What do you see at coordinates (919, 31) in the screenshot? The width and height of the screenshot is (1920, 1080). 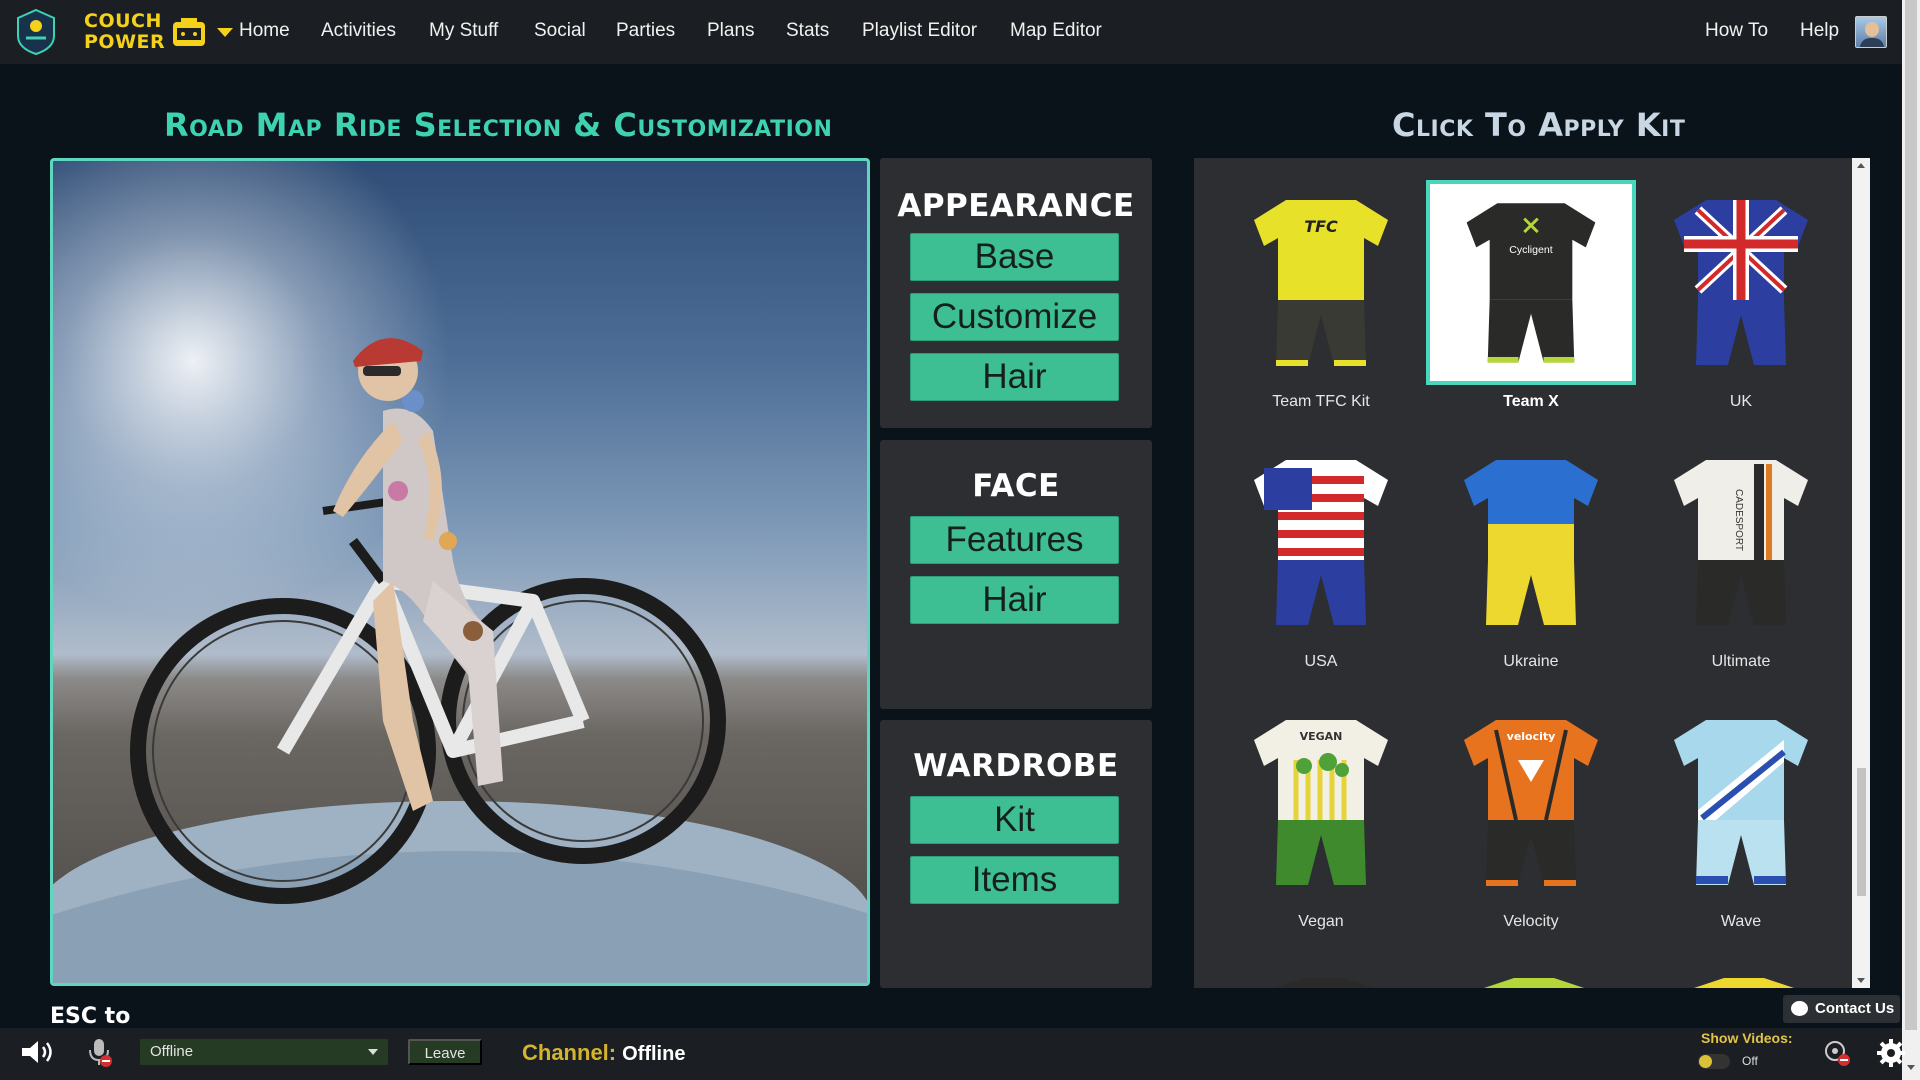 I see `nav-playlist-editor: Playlist Editor` at bounding box center [919, 31].